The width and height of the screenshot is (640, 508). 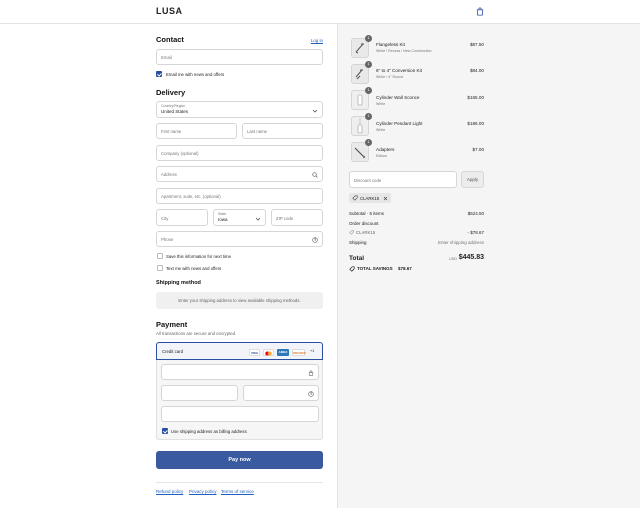 I want to click on credit-card-form: Use shipping address as billing address, so click(x=239, y=400).